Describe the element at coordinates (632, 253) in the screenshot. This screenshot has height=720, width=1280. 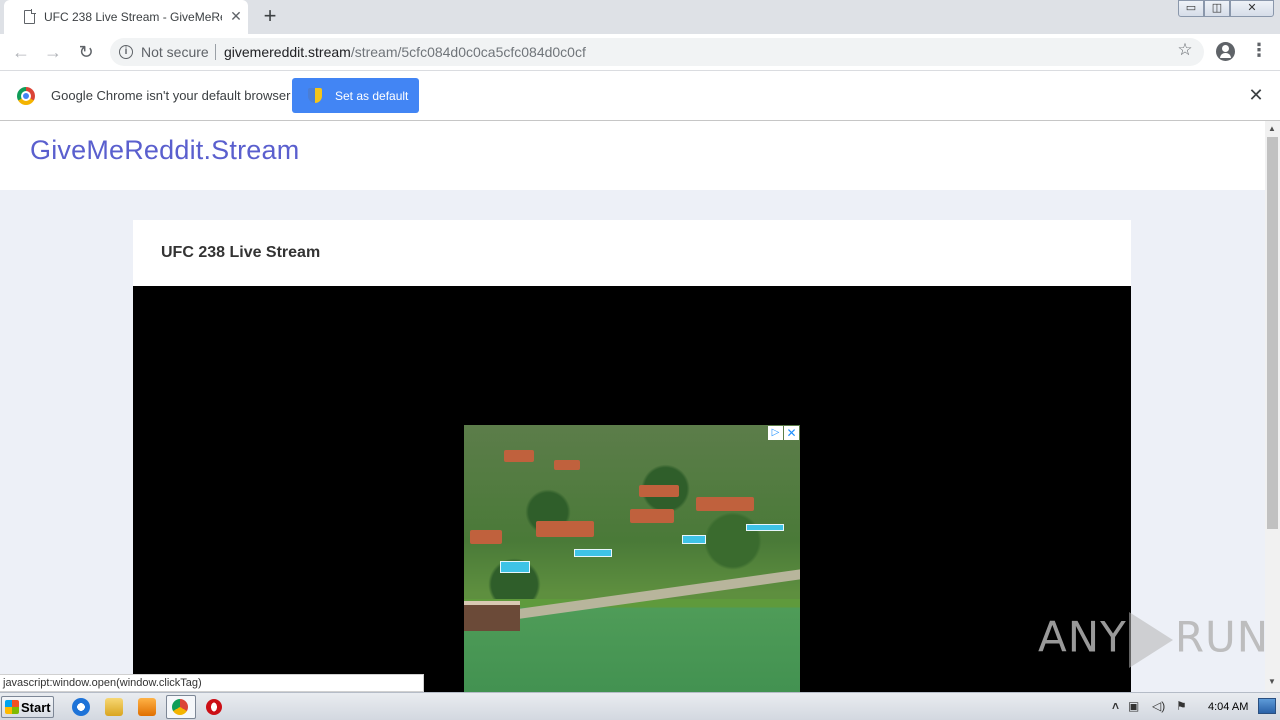
I see `stream-card-header: UFC 238 Live Stream` at that location.